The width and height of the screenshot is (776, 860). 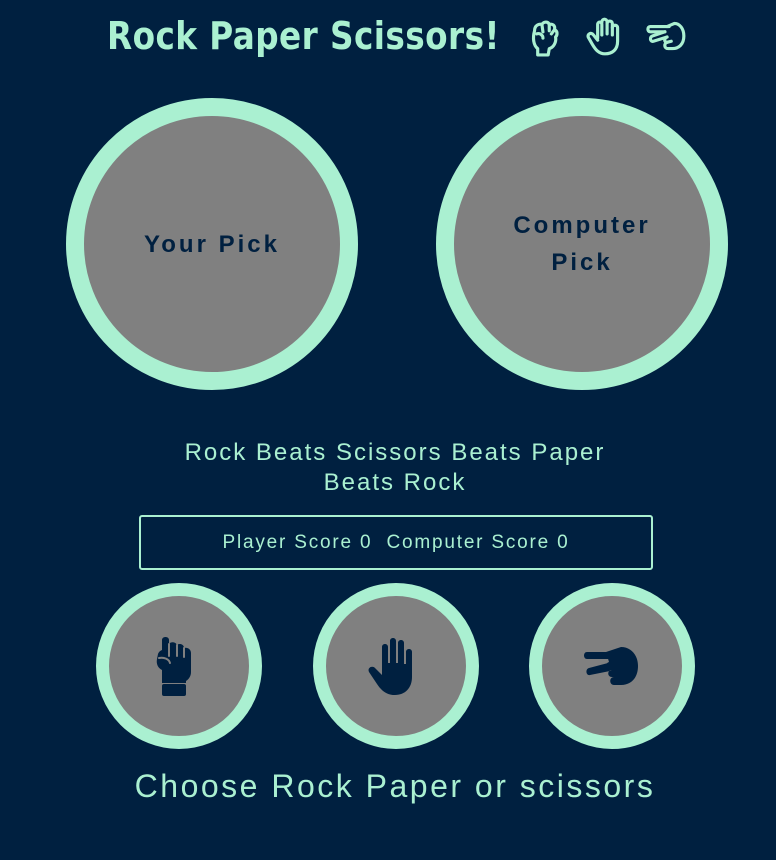 I want to click on player-pick-display: Your Pick, so click(x=212, y=244).